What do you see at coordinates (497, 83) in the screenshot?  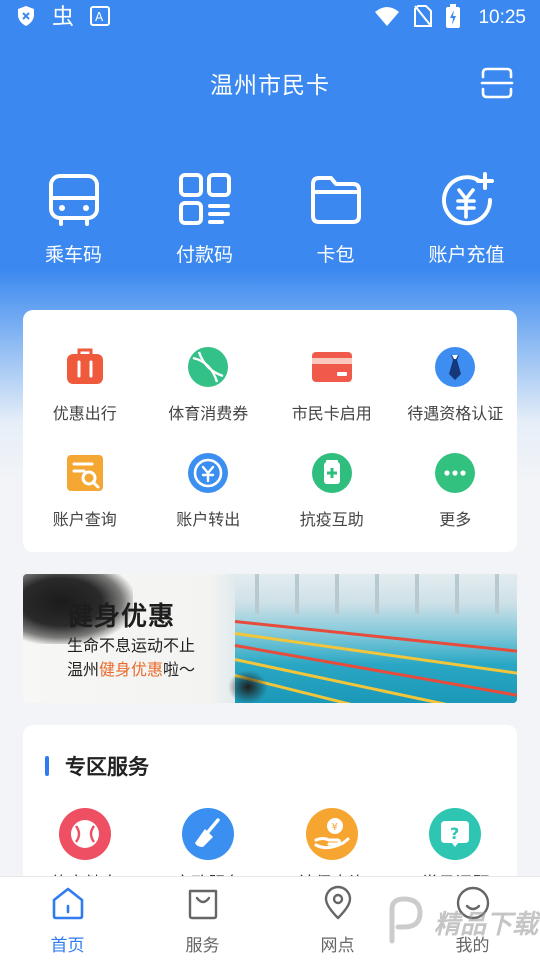 I see `scan-icon` at bounding box center [497, 83].